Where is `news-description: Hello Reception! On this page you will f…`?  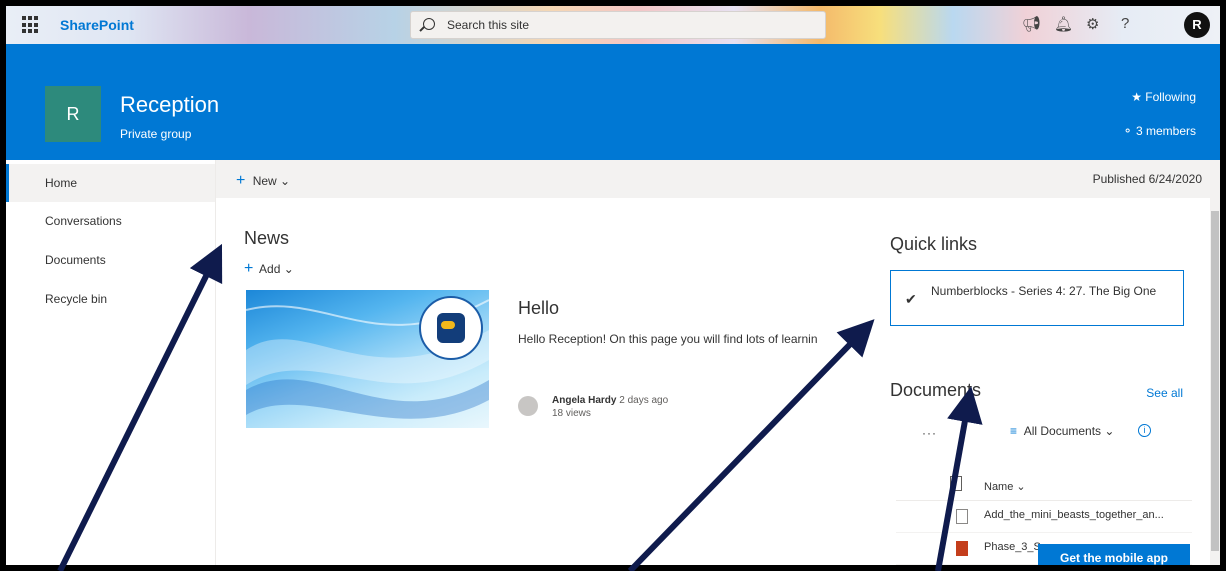 news-description: Hello Reception! On this page you will f… is located at coordinates (668, 339).